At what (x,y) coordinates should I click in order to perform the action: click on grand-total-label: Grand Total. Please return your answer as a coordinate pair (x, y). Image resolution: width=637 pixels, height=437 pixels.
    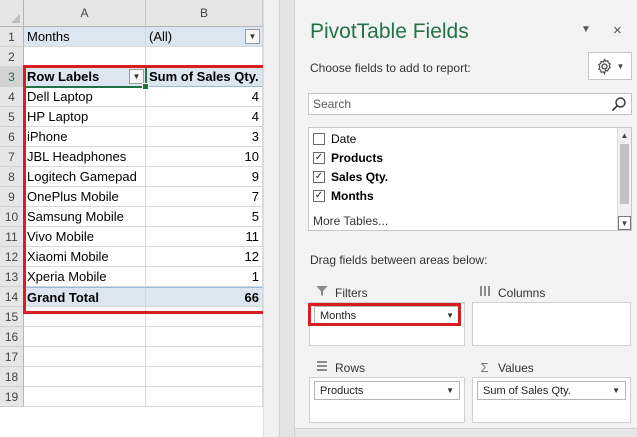
    Looking at the image, I should click on (85, 297).